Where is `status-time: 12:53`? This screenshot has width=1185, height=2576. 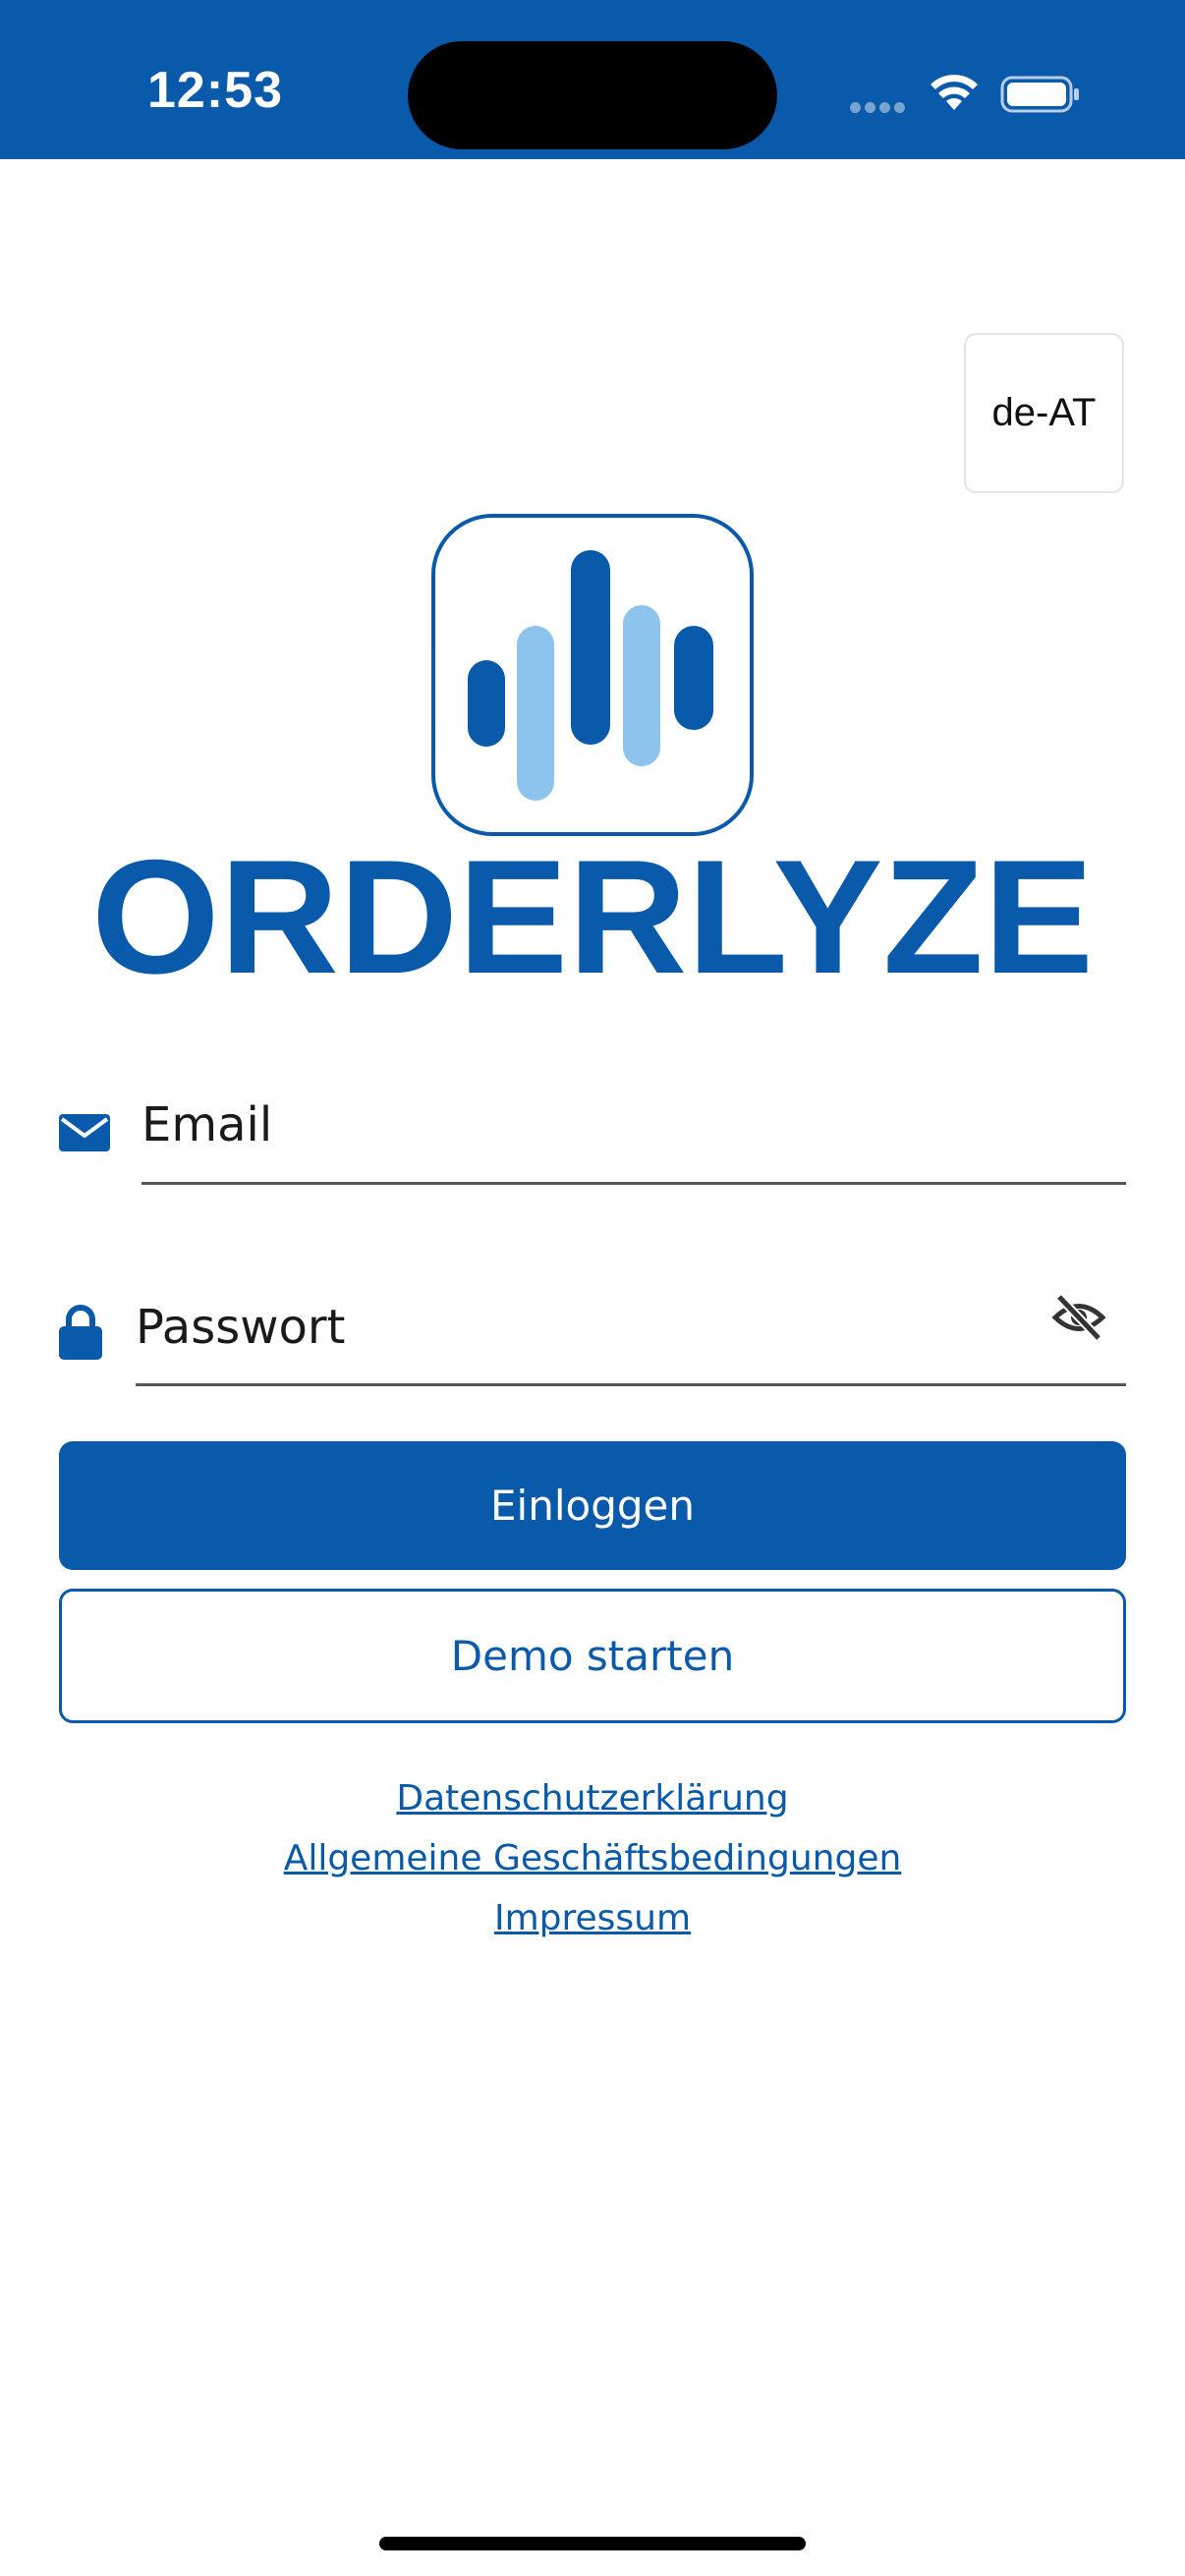 status-time: 12:53 is located at coordinates (215, 90).